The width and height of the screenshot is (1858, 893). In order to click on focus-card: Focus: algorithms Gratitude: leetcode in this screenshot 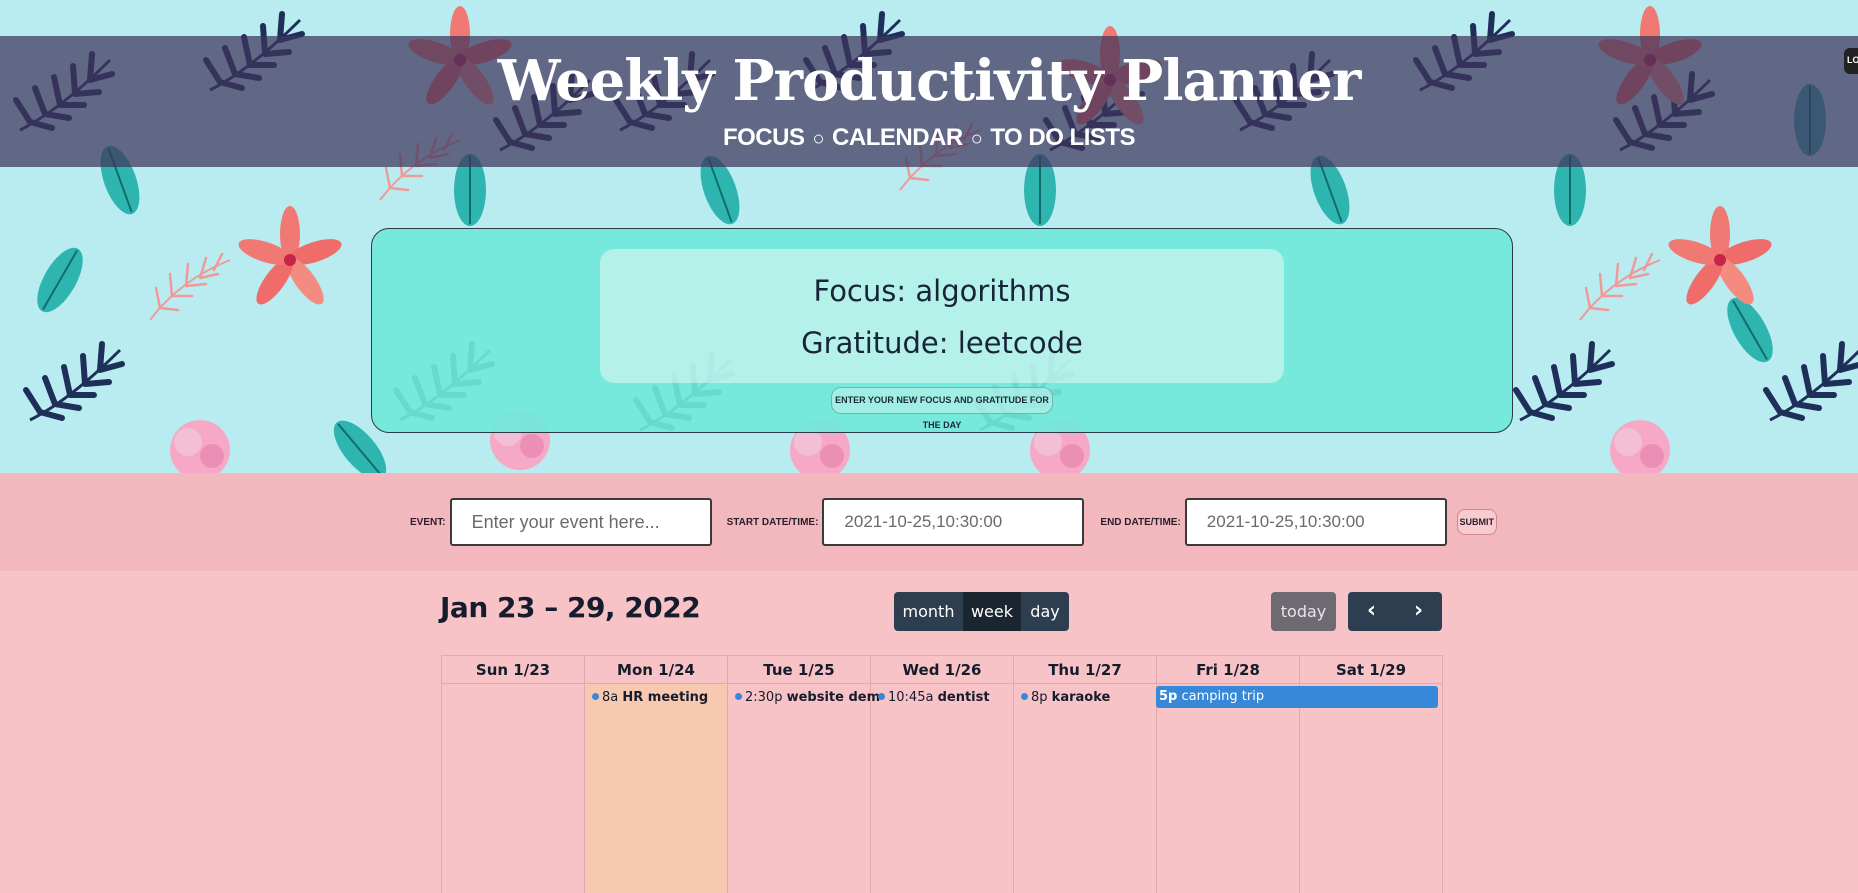, I will do `click(942, 316)`.